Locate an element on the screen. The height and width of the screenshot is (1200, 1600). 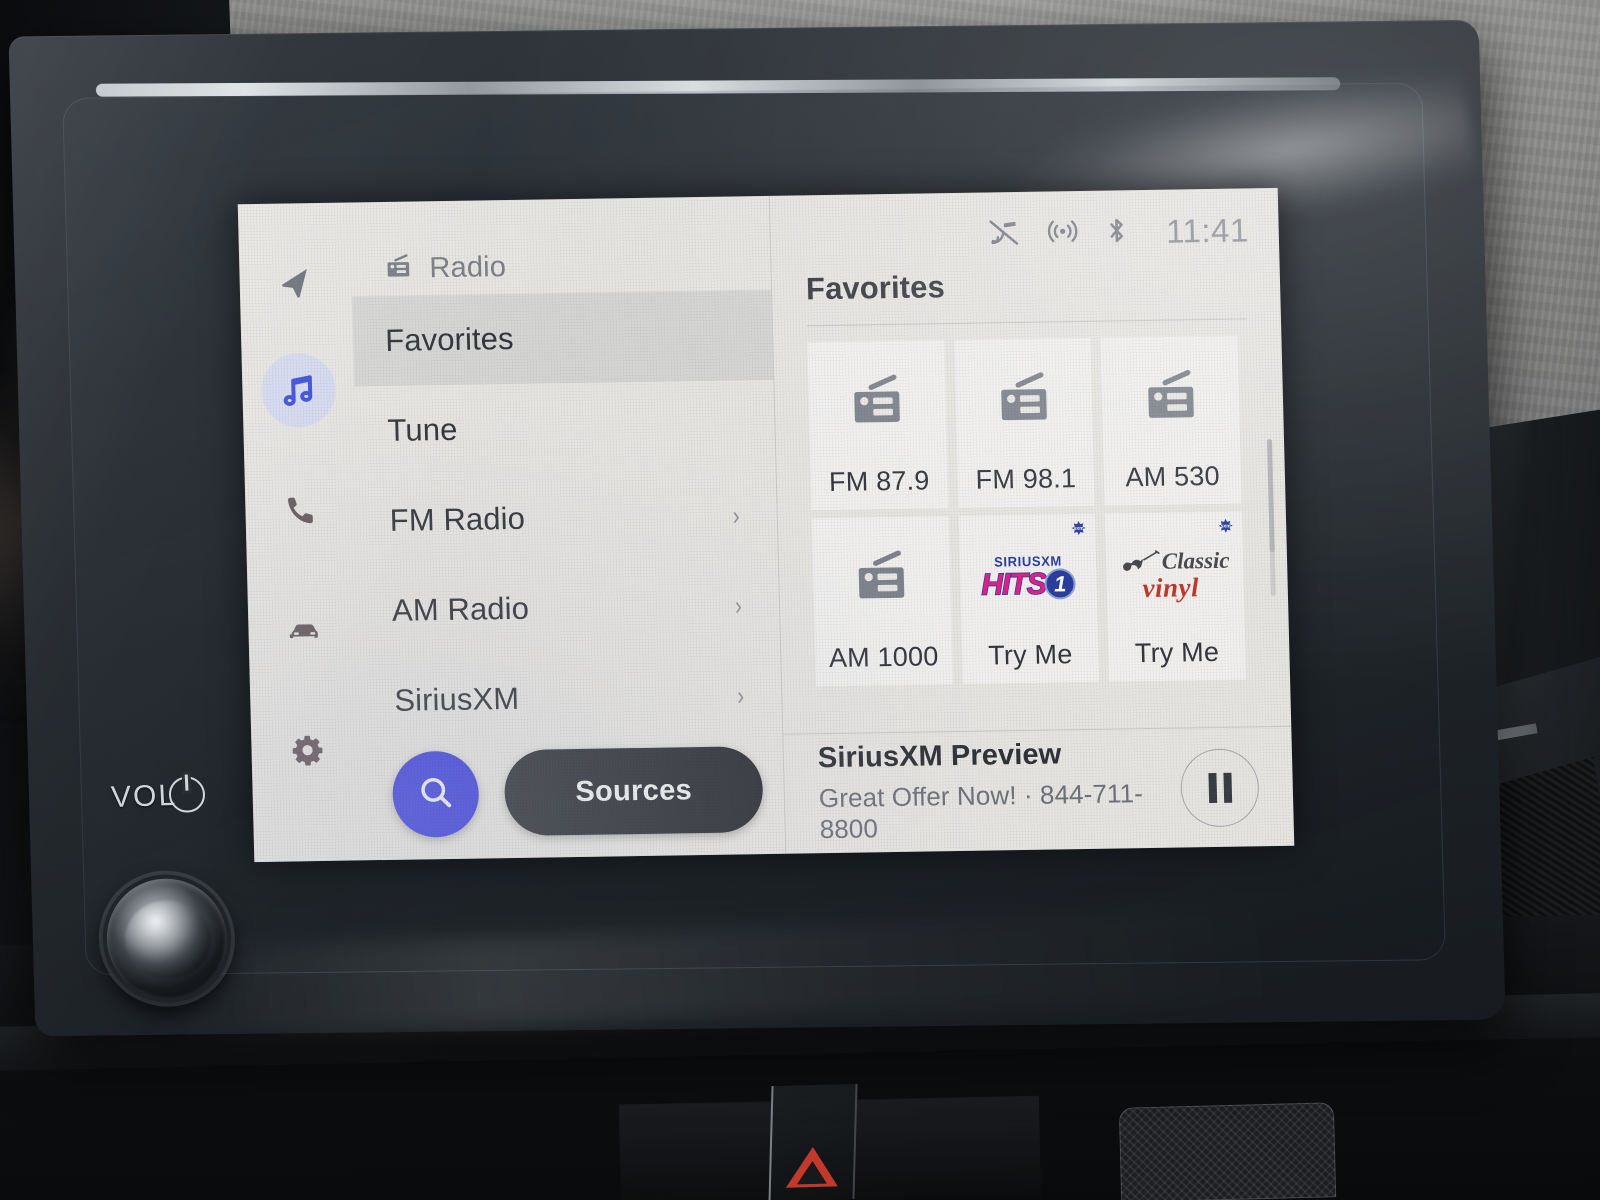
vol-label: VOL is located at coordinates (144, 796).